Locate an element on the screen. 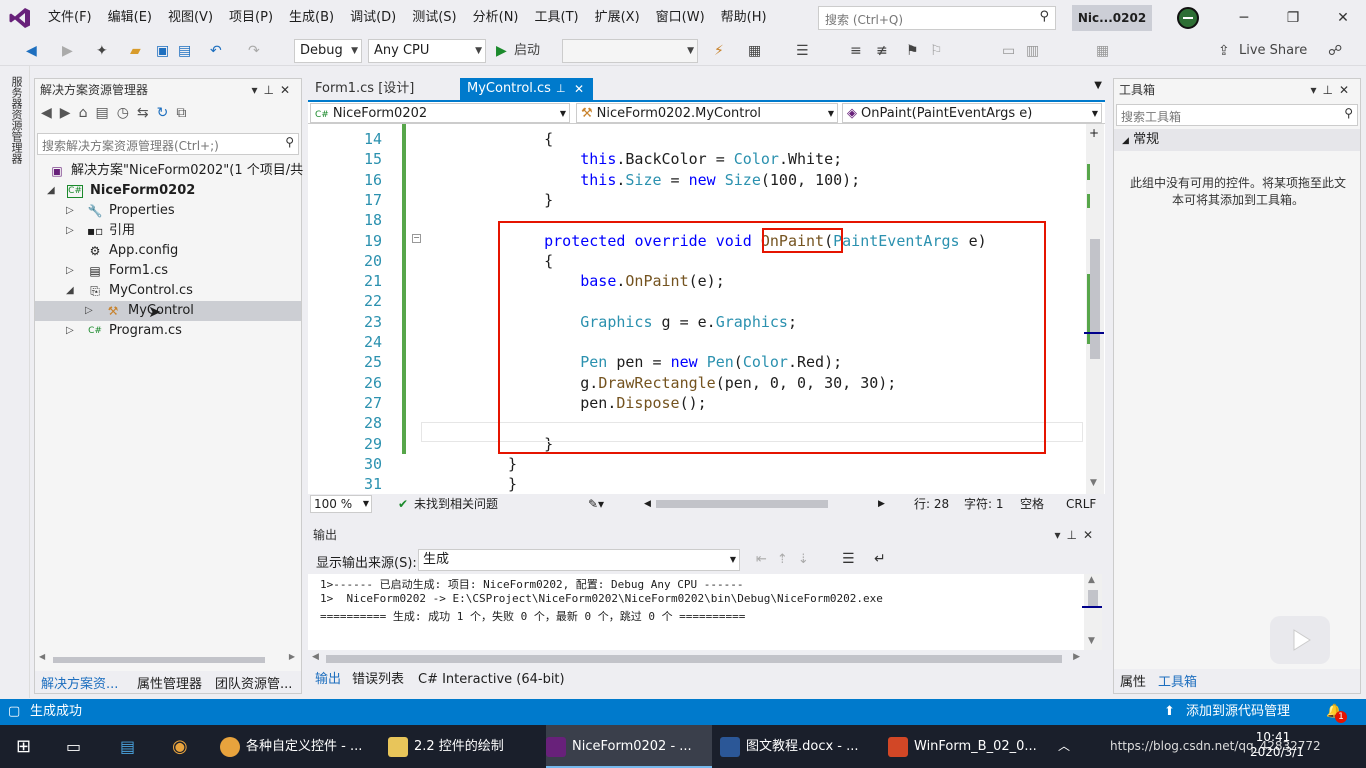 This screenshot has width=1366, height=768. task-view-icon: ▭ is located at coordinates (73, 746).